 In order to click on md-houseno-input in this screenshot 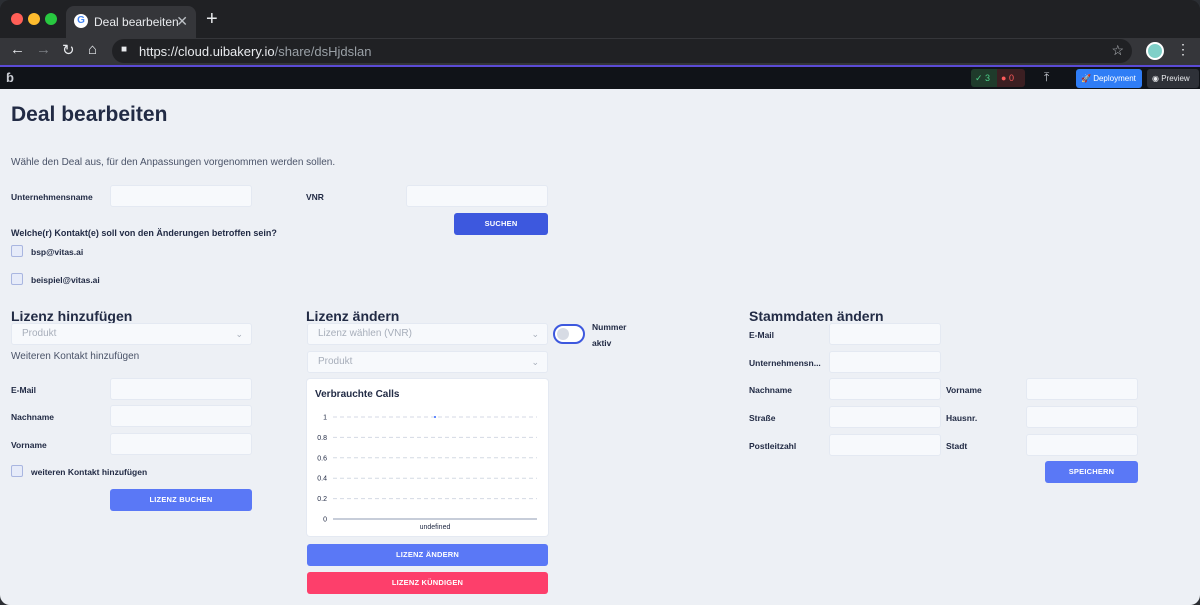, I will do `click(1082, 417)`.